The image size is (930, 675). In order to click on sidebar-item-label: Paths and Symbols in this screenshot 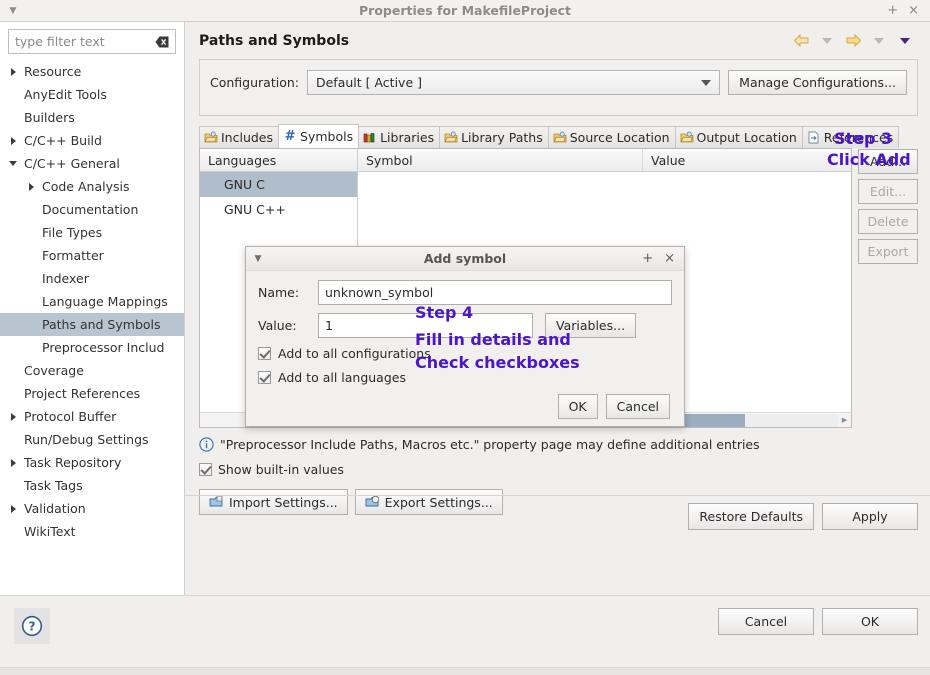, I will do `click(101, 324)`.